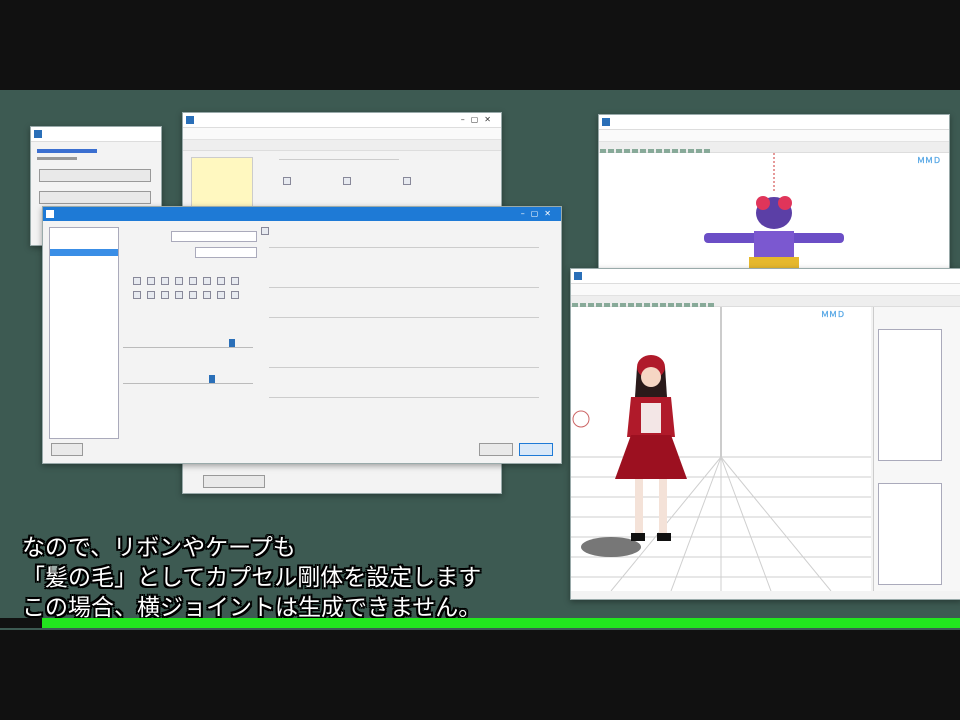  What do you see at coordinates (222, 184) in the screenshot?
I see `editor-table` at bounding box center [222, 184].